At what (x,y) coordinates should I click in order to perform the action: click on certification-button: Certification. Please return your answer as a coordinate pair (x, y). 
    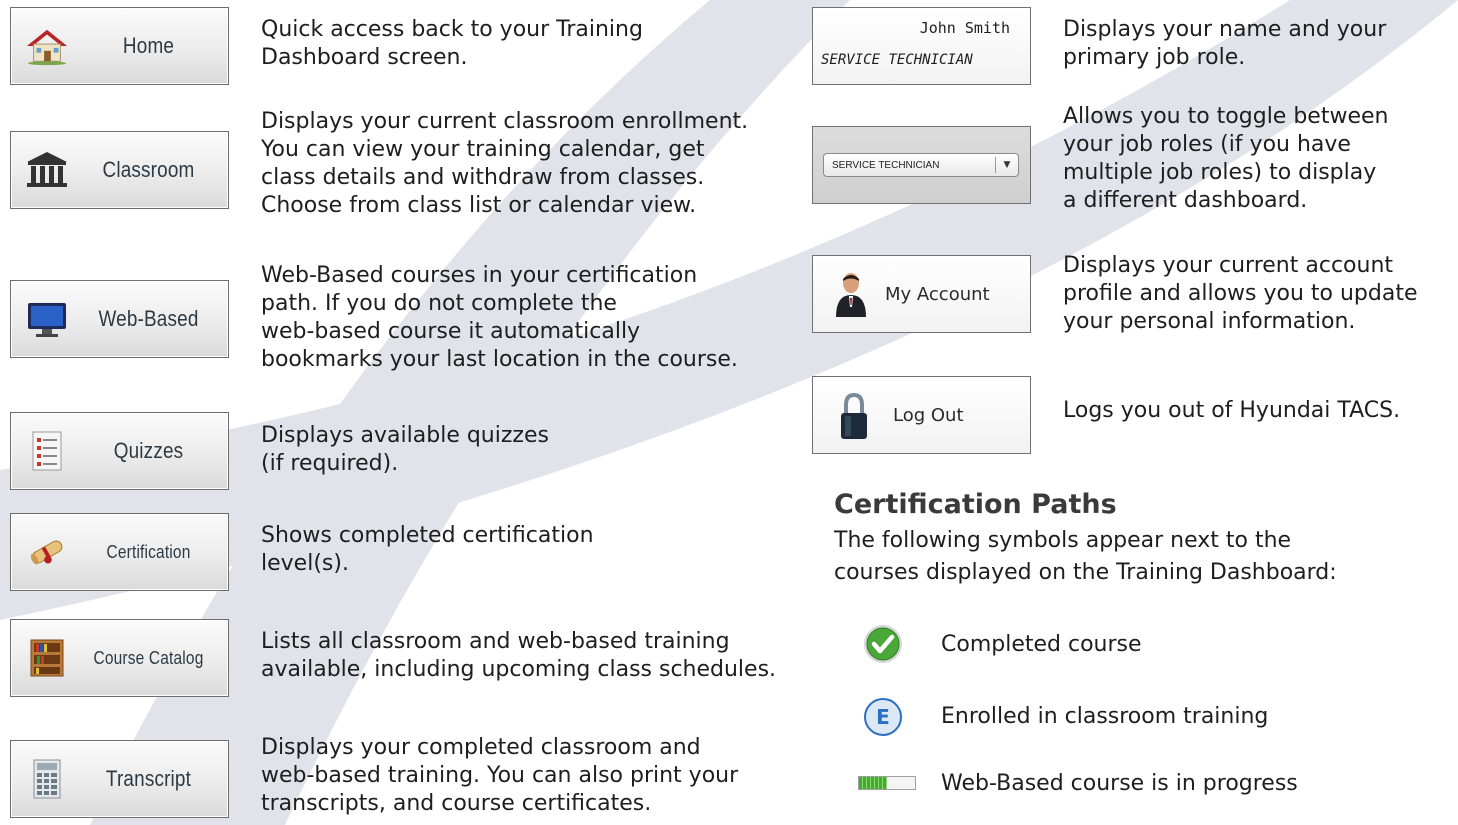
    Looking at the image, I should click on (119, 552).